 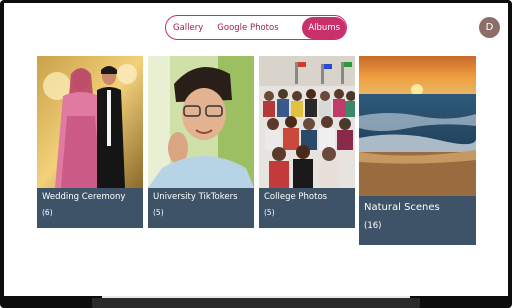 I want to click on tab-gallery: Gallery, so click(x=188, y=28).